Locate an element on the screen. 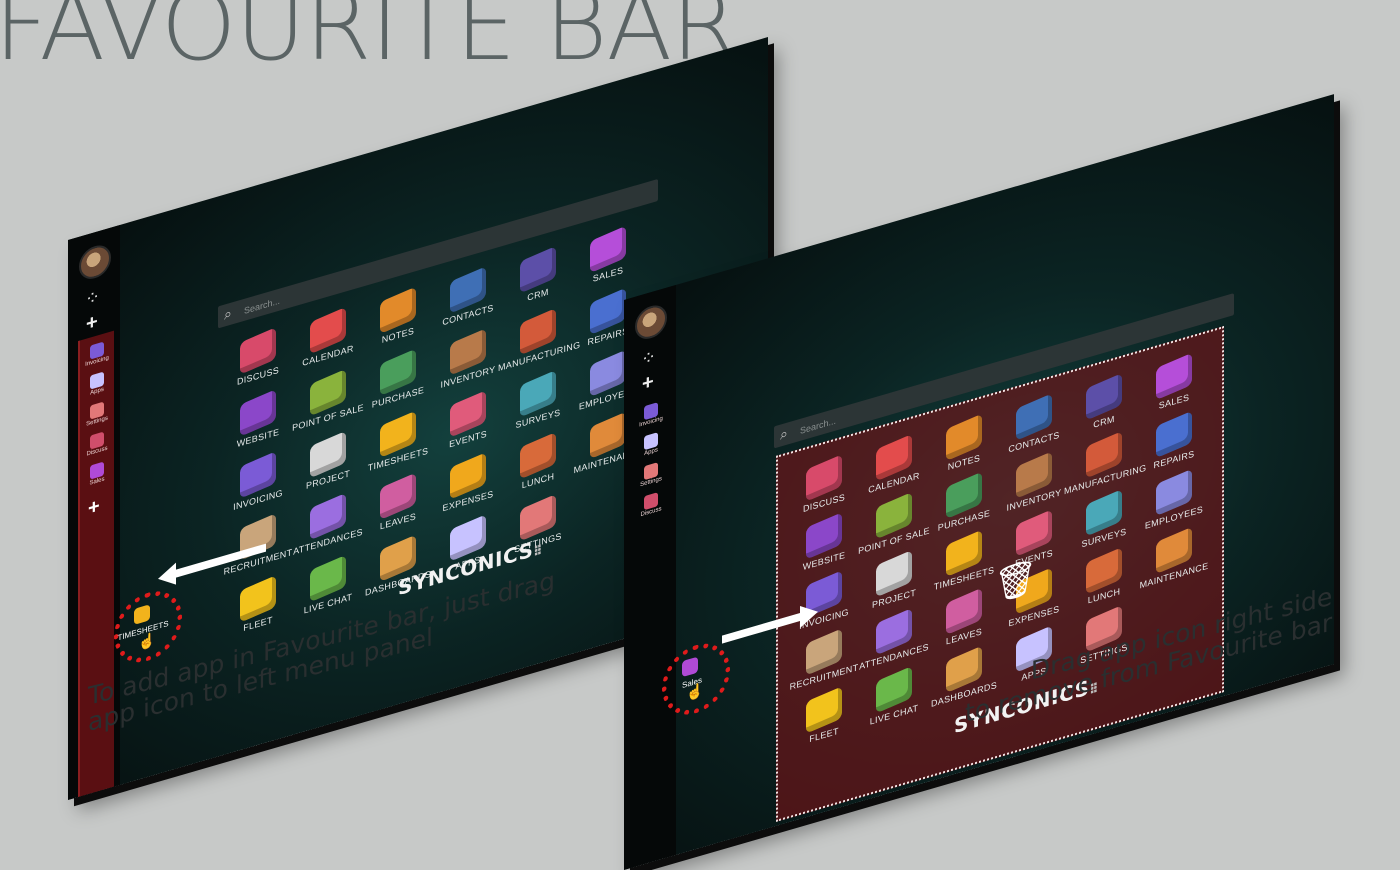 The width and height of the screenshot is (1400, 870). add-favourite-icon: + is located at coordinates (94, 508).